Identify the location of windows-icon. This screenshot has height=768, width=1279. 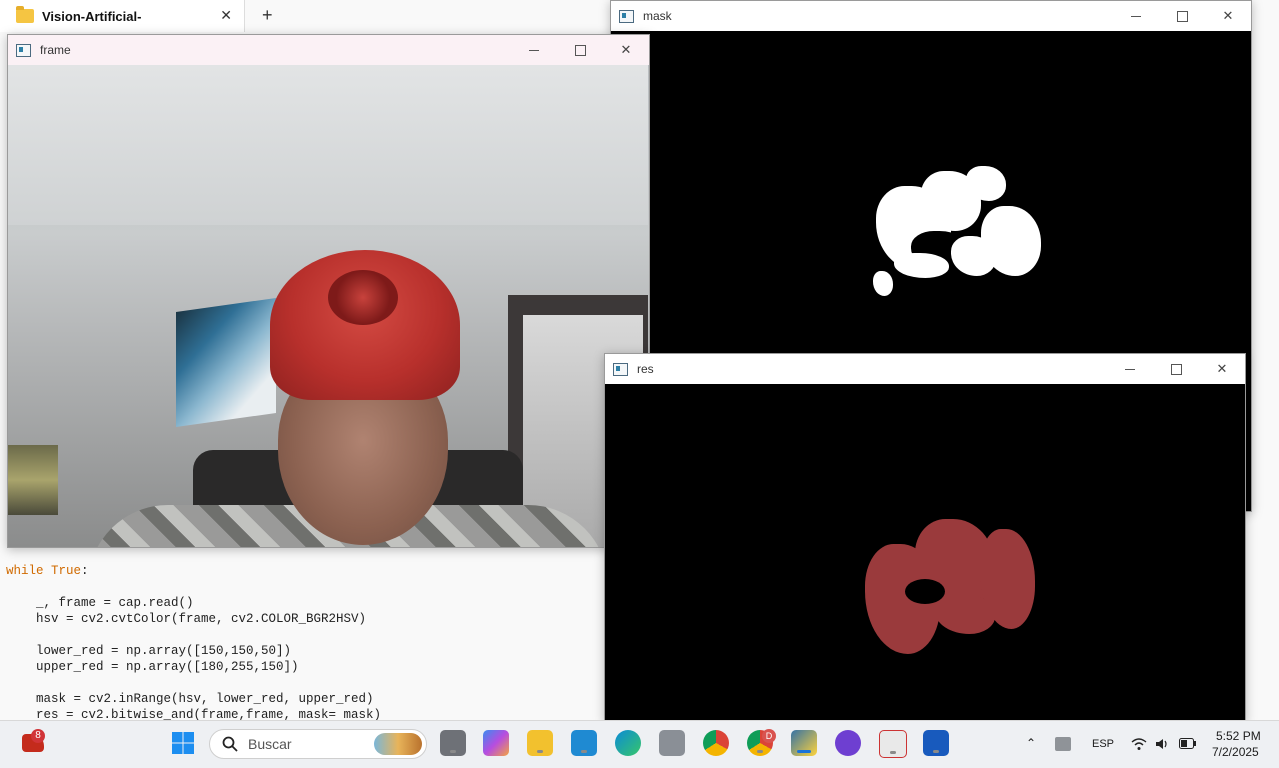
(183, 743).